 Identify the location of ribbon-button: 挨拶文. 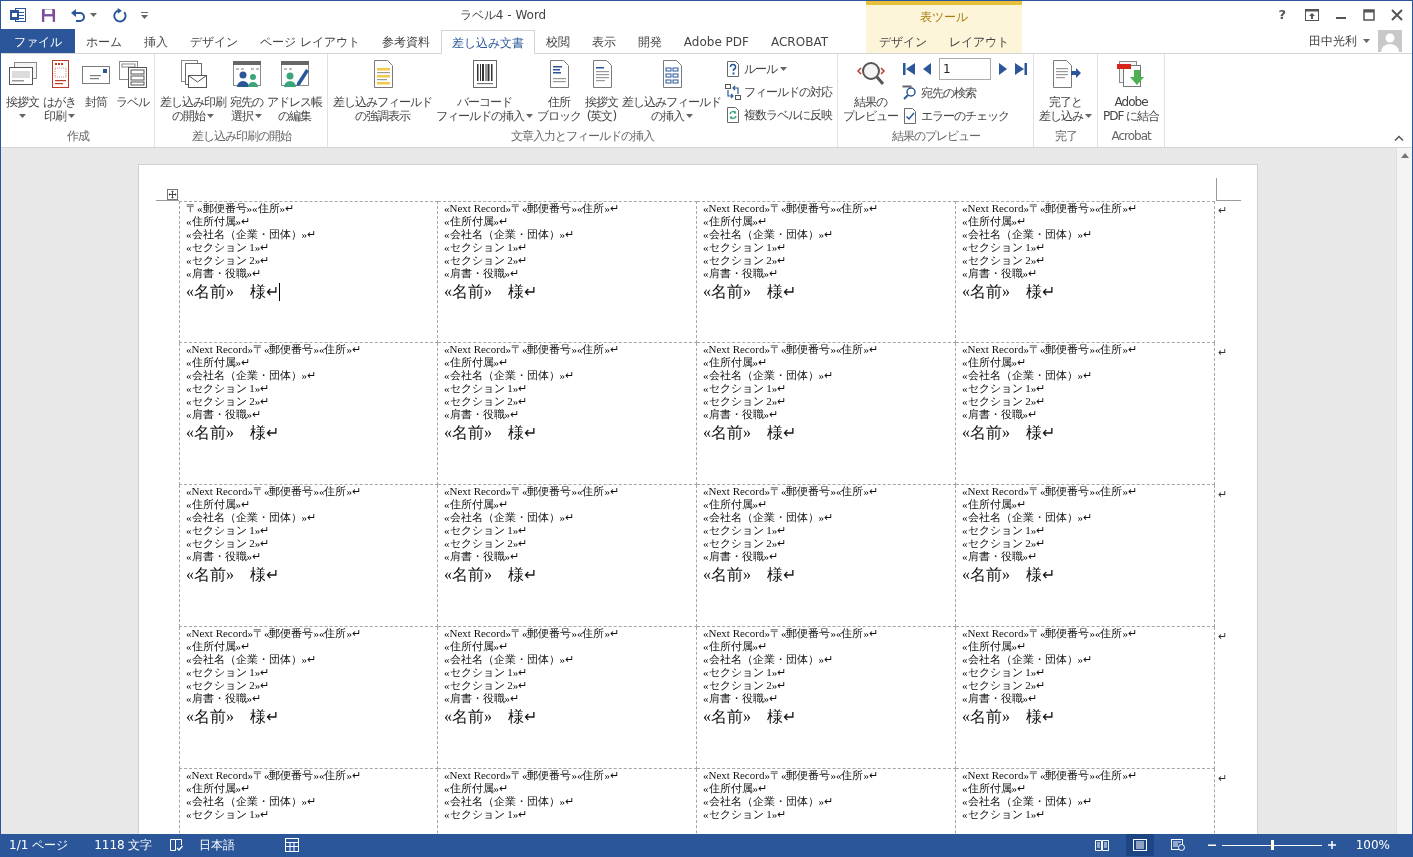
(22, 92).